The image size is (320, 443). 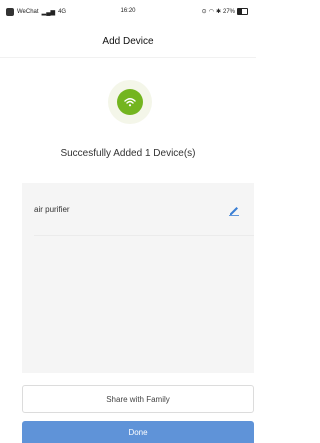 I want to click on bluetooth-icon: ✱, so click(x=218, y=12).